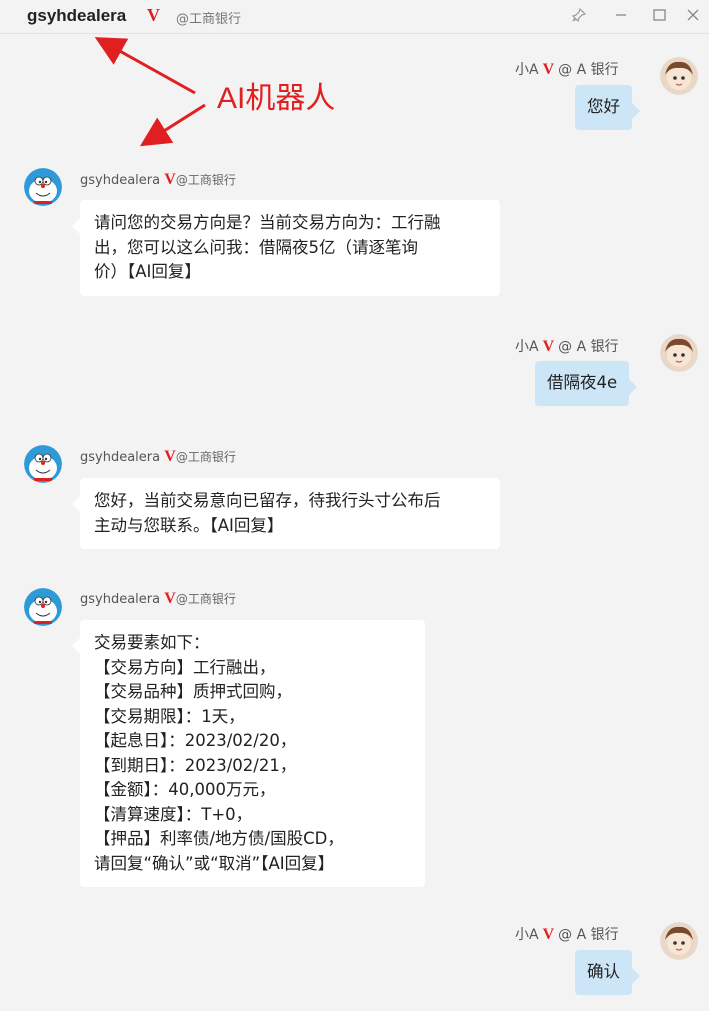 The width and height of the screenshot is (709, 1011). I want to click on chat-org: @工商银行, so click(209, 19).